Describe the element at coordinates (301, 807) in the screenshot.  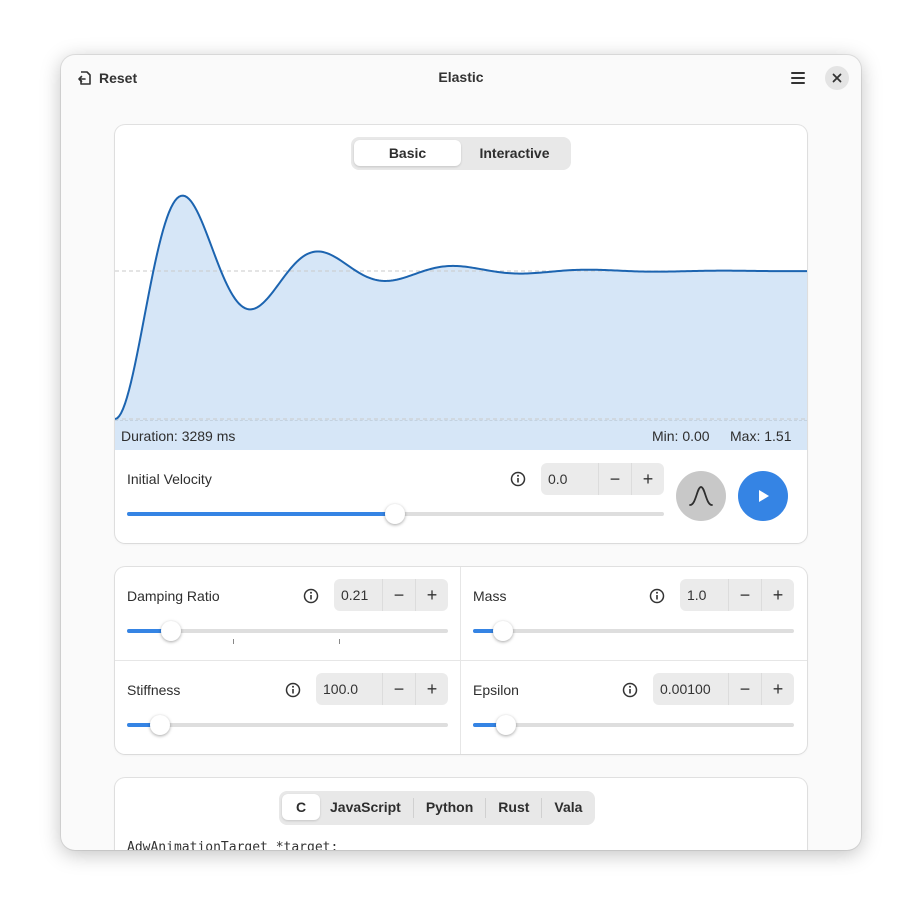
I see `tab-c: C` at that location.